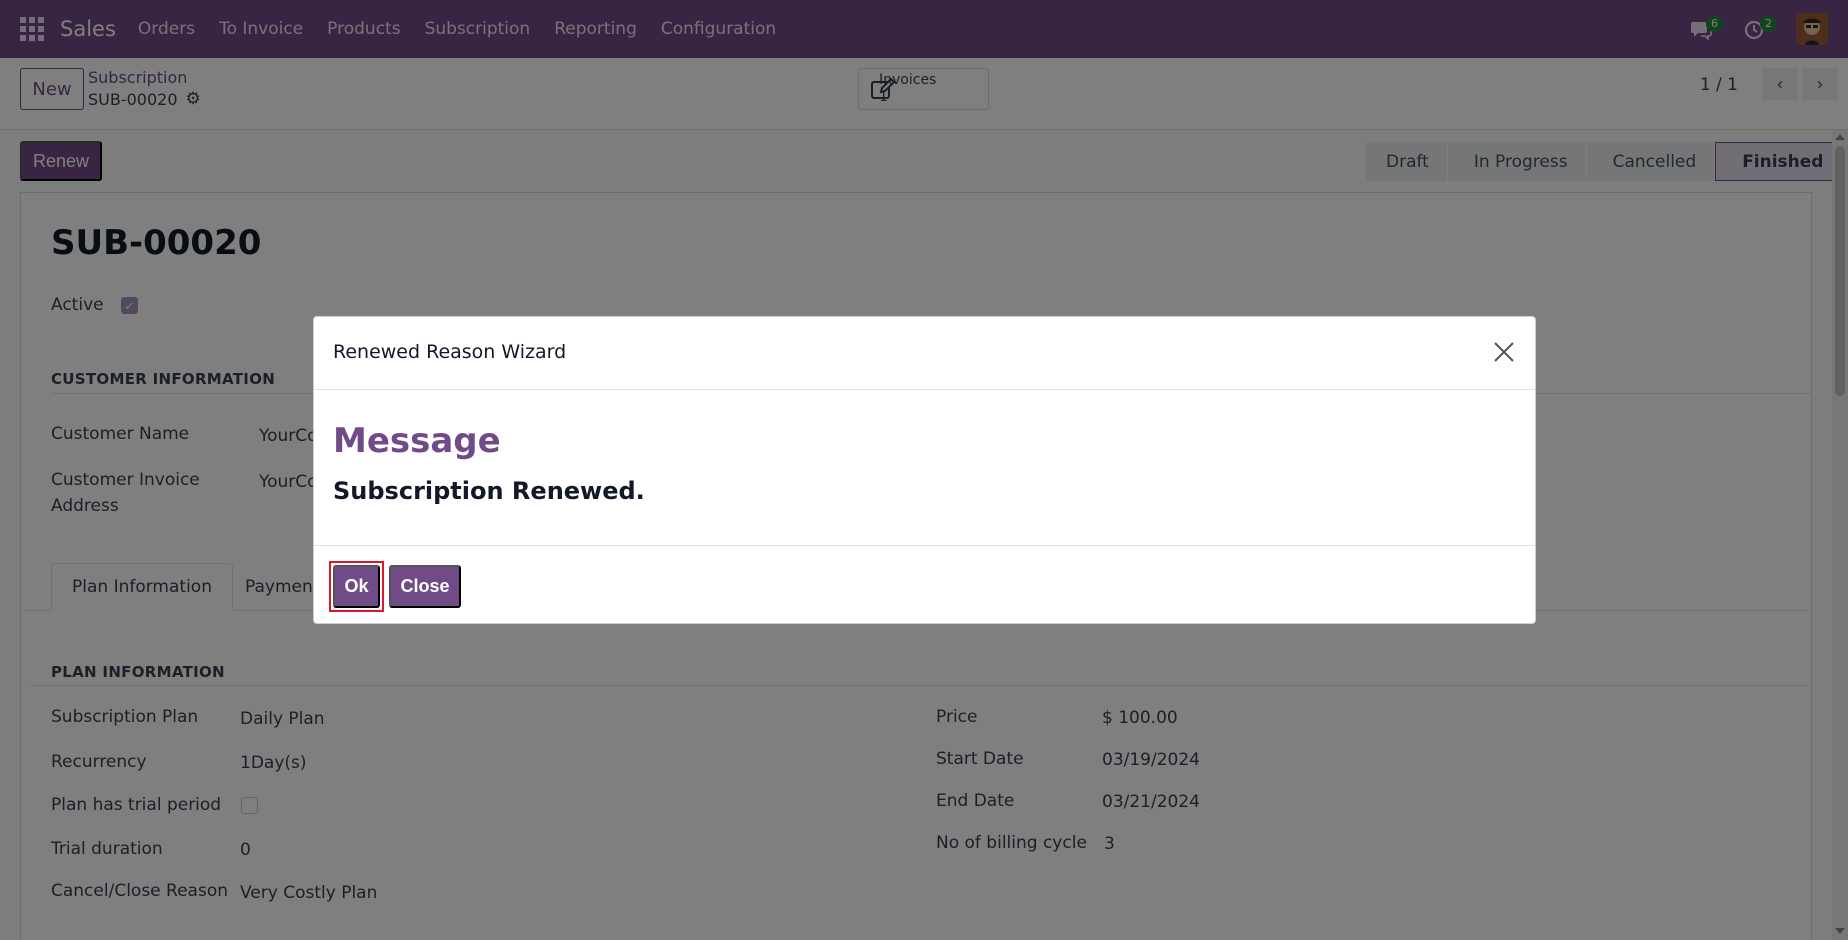 This screenshot has height=940, width=1848. I want to click on modal-body: Message Subscription Renewed., so click(924, 468).